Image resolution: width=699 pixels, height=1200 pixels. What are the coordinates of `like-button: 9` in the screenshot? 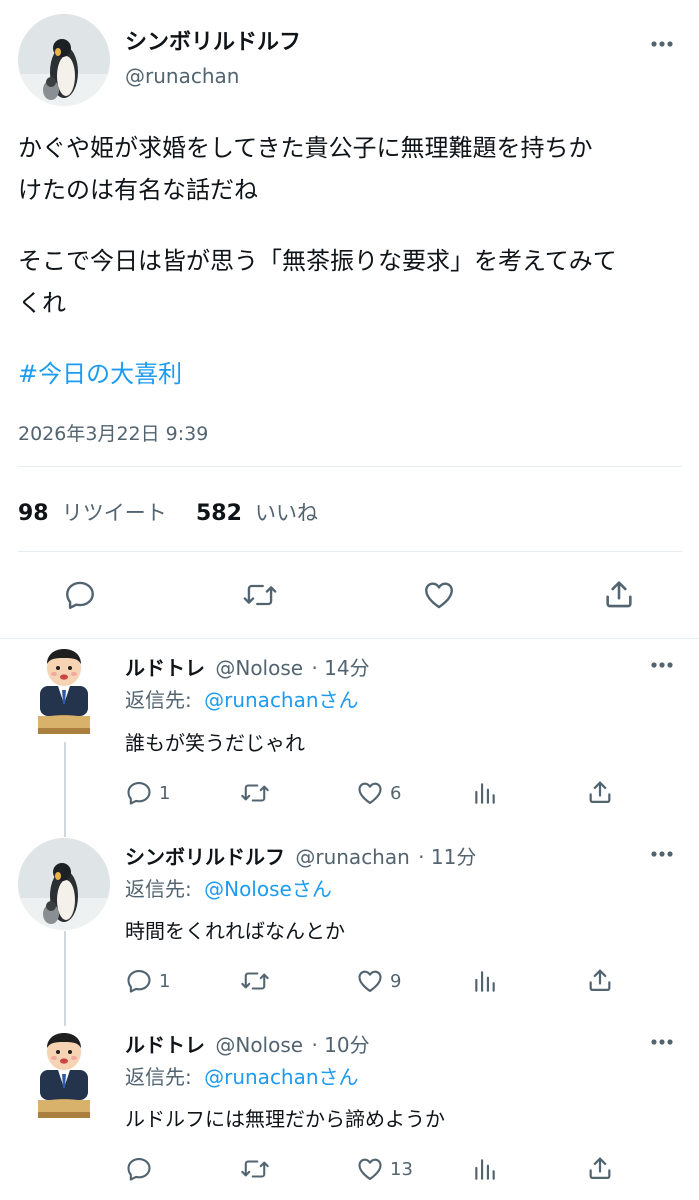 It's located at (378, 981).